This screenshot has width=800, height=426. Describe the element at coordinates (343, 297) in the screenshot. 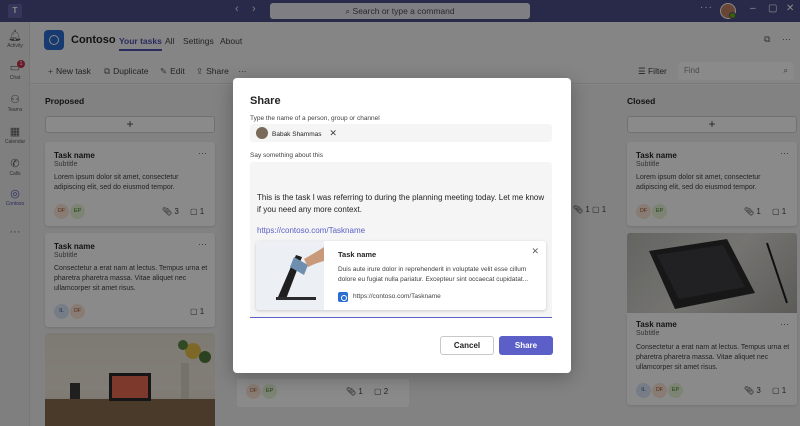

I see `contoso-favicon-icon` at that location.